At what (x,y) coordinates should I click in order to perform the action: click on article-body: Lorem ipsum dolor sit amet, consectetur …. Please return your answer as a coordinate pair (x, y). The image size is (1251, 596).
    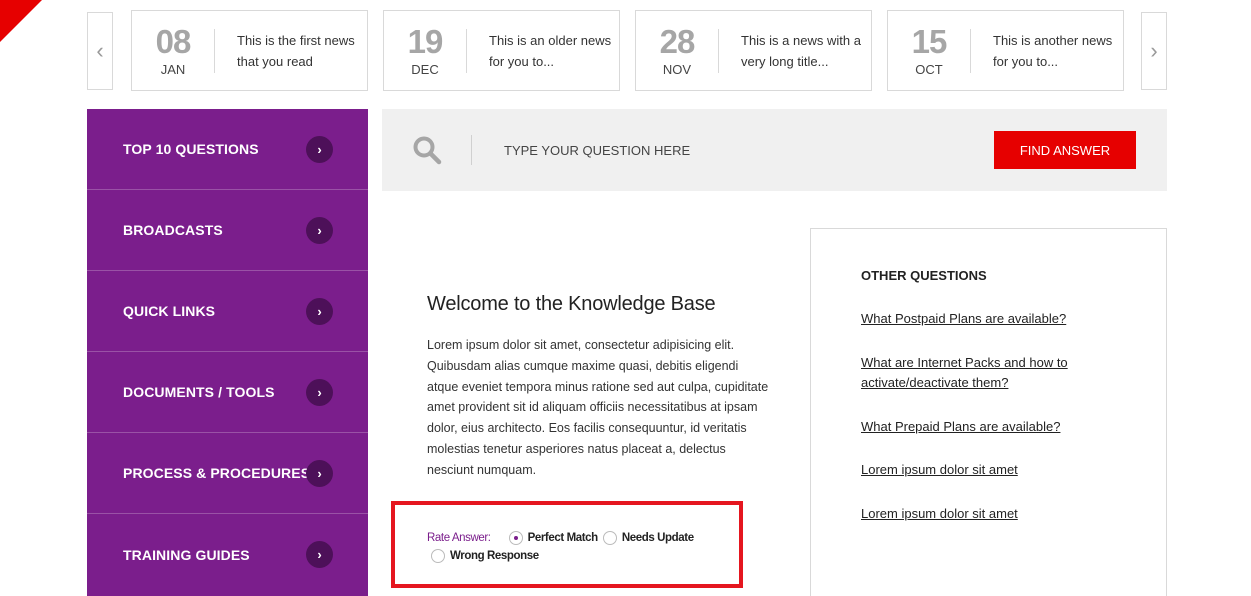
    Looking at the image, I should click on (598, 407).